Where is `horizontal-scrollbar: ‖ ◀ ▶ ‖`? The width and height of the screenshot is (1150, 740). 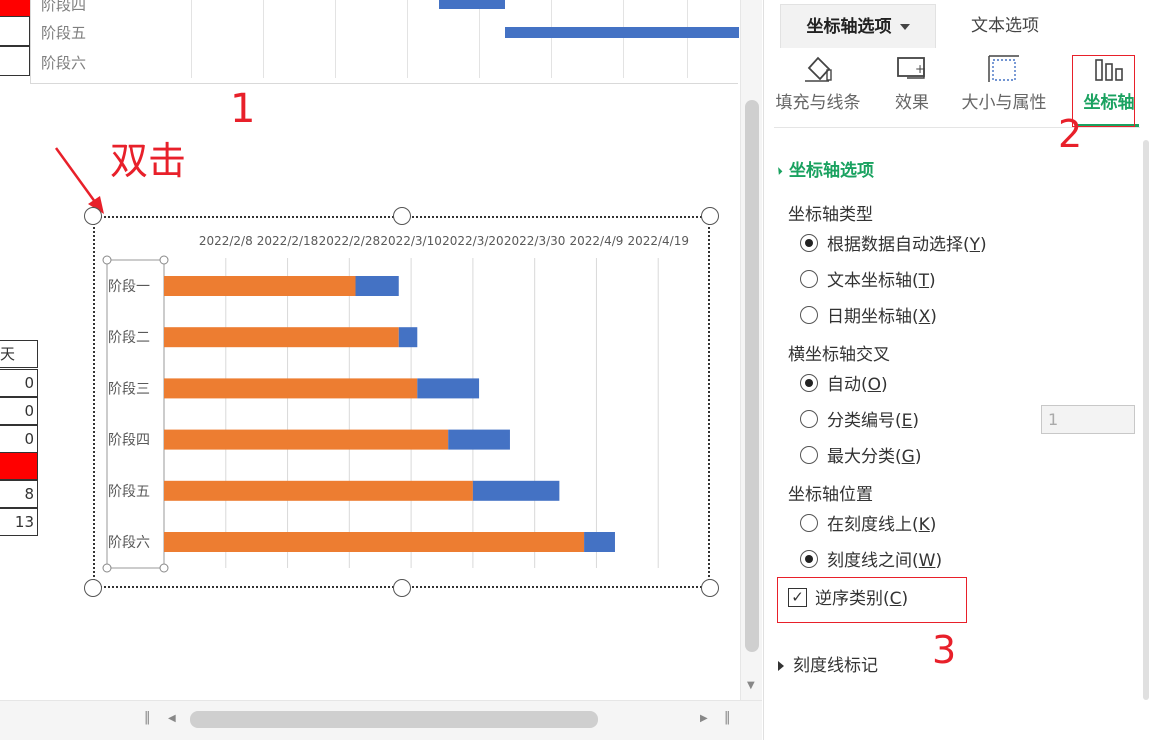
horizontal-scrollbar: ‖ ◀ ▶ ‖ is located at coordinates (381, 720).